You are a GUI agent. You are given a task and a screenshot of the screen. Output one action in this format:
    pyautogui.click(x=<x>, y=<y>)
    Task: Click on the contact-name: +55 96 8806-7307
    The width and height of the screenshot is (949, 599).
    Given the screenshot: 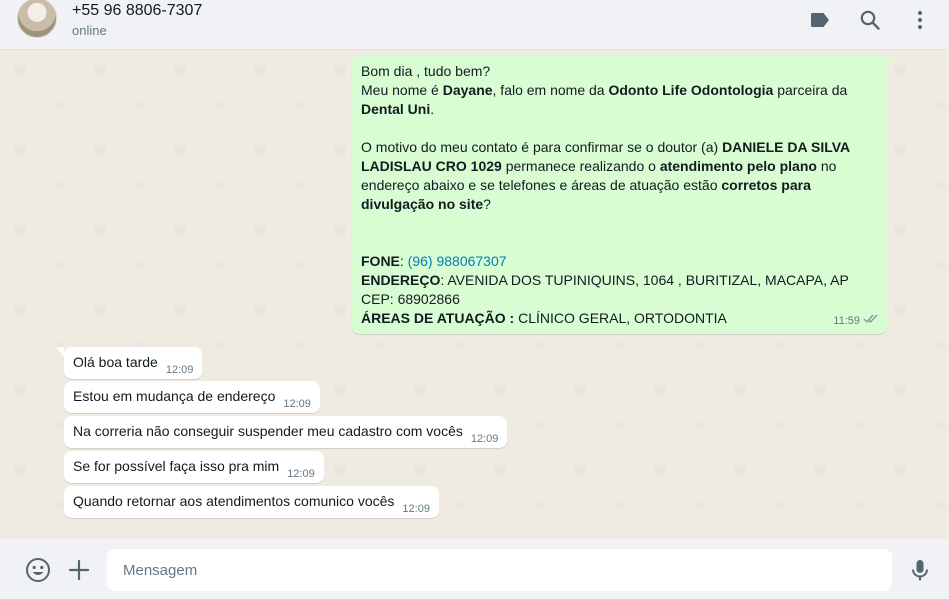 What is the action you would take?
    pyautogui.click(x=137, y=11)
    